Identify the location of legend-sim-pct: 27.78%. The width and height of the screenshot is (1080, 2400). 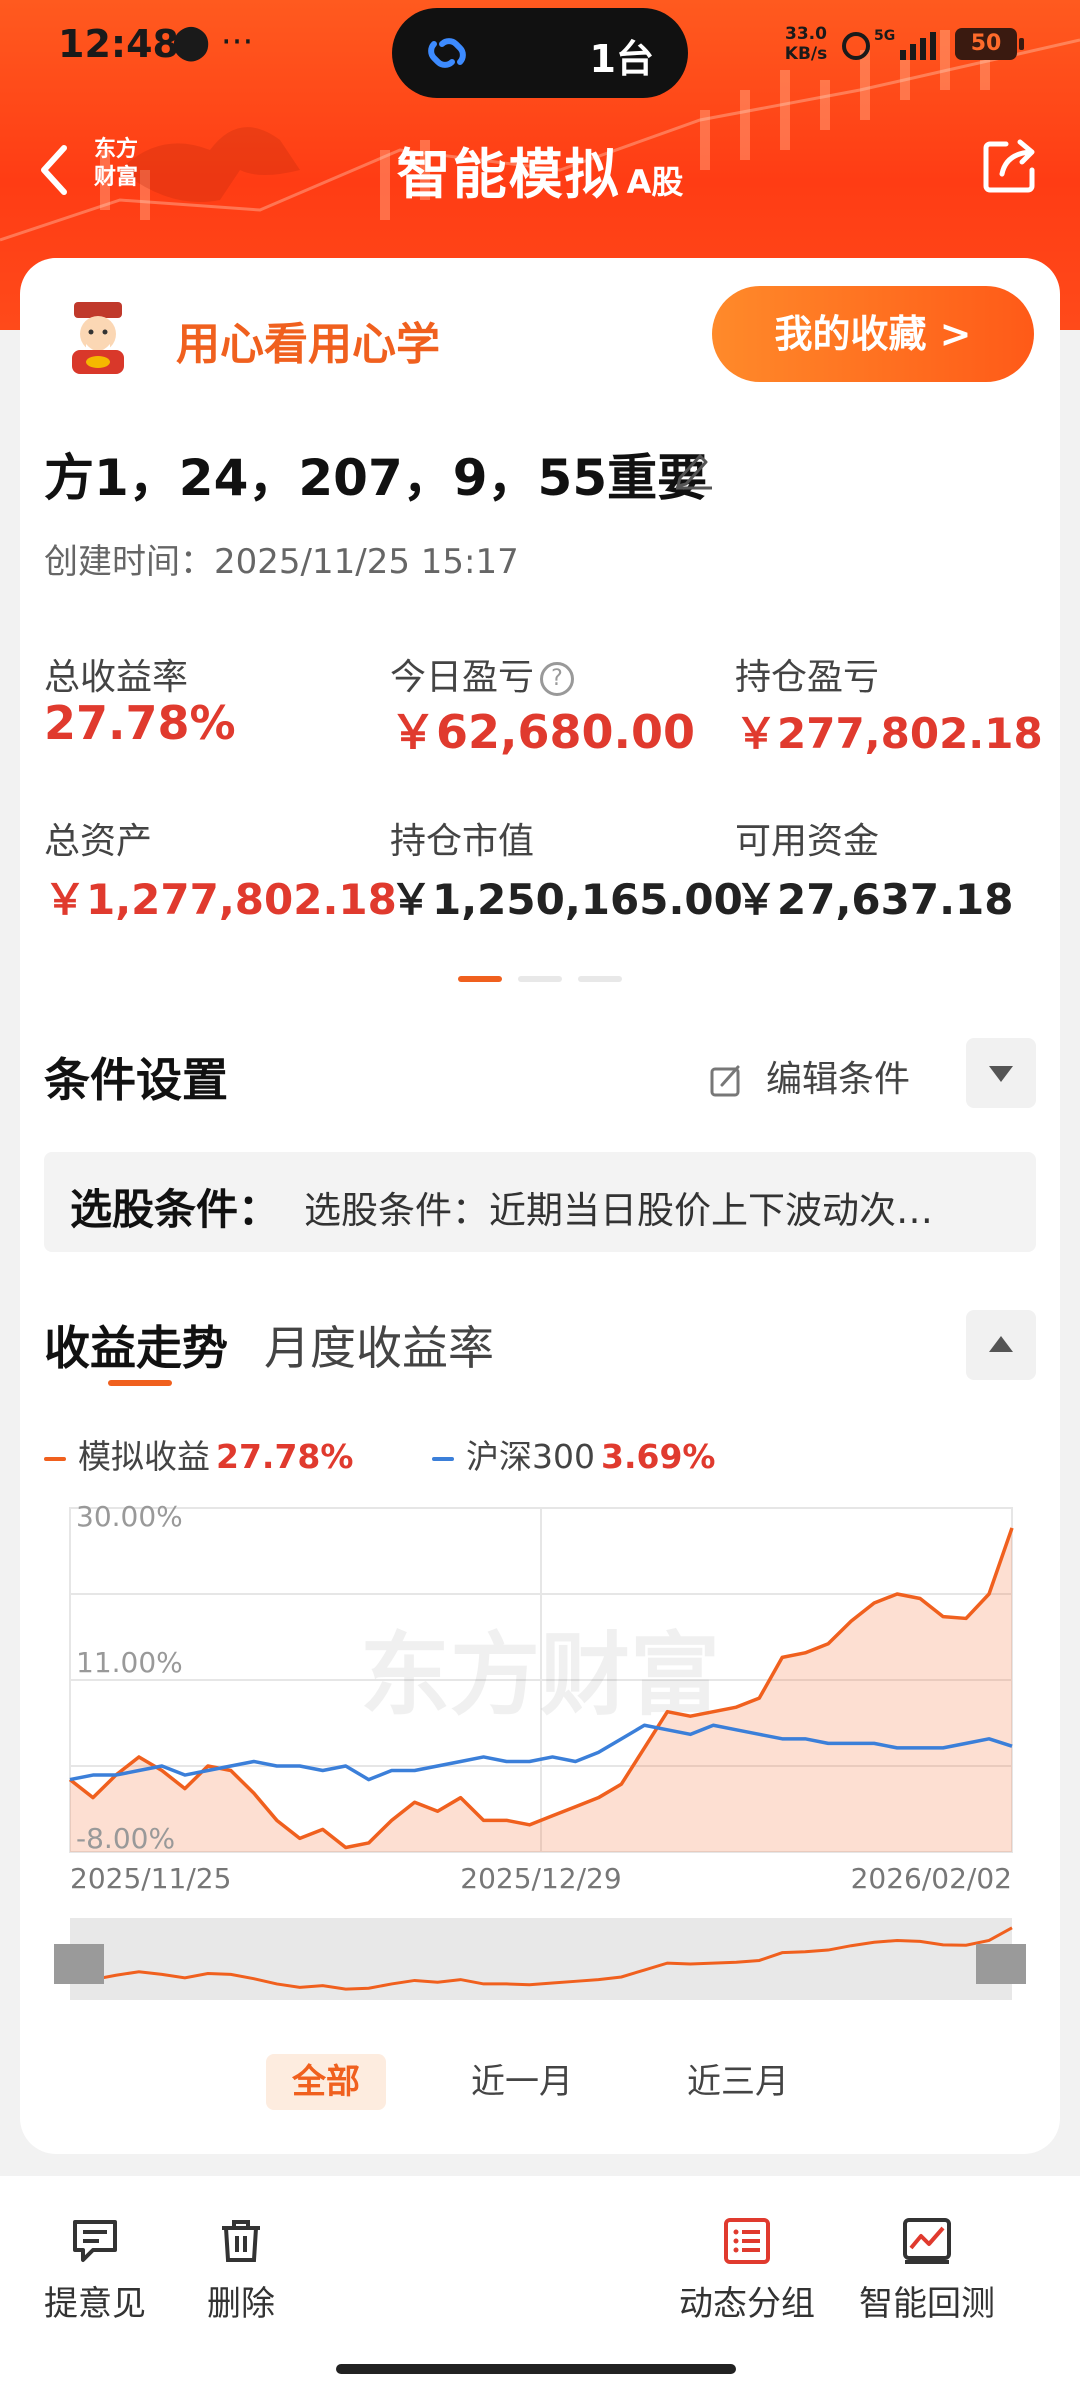
(285, 1456).